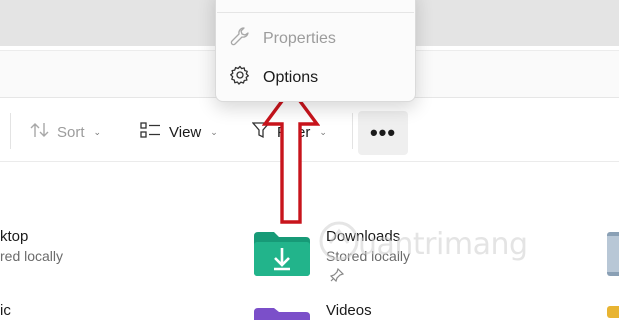  What do you see at coordinates (443, 244) in the screenshot?
I see `watermark-text: uantrimang` at bounding box center [443, 244].